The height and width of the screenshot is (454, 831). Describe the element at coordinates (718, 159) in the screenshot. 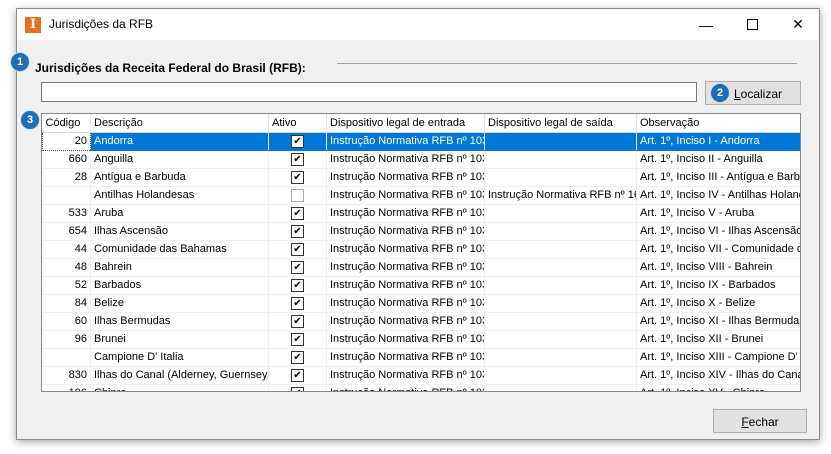

I see `cell-observacao: Art. 1º, Inciso II - Anguilla` at that location.